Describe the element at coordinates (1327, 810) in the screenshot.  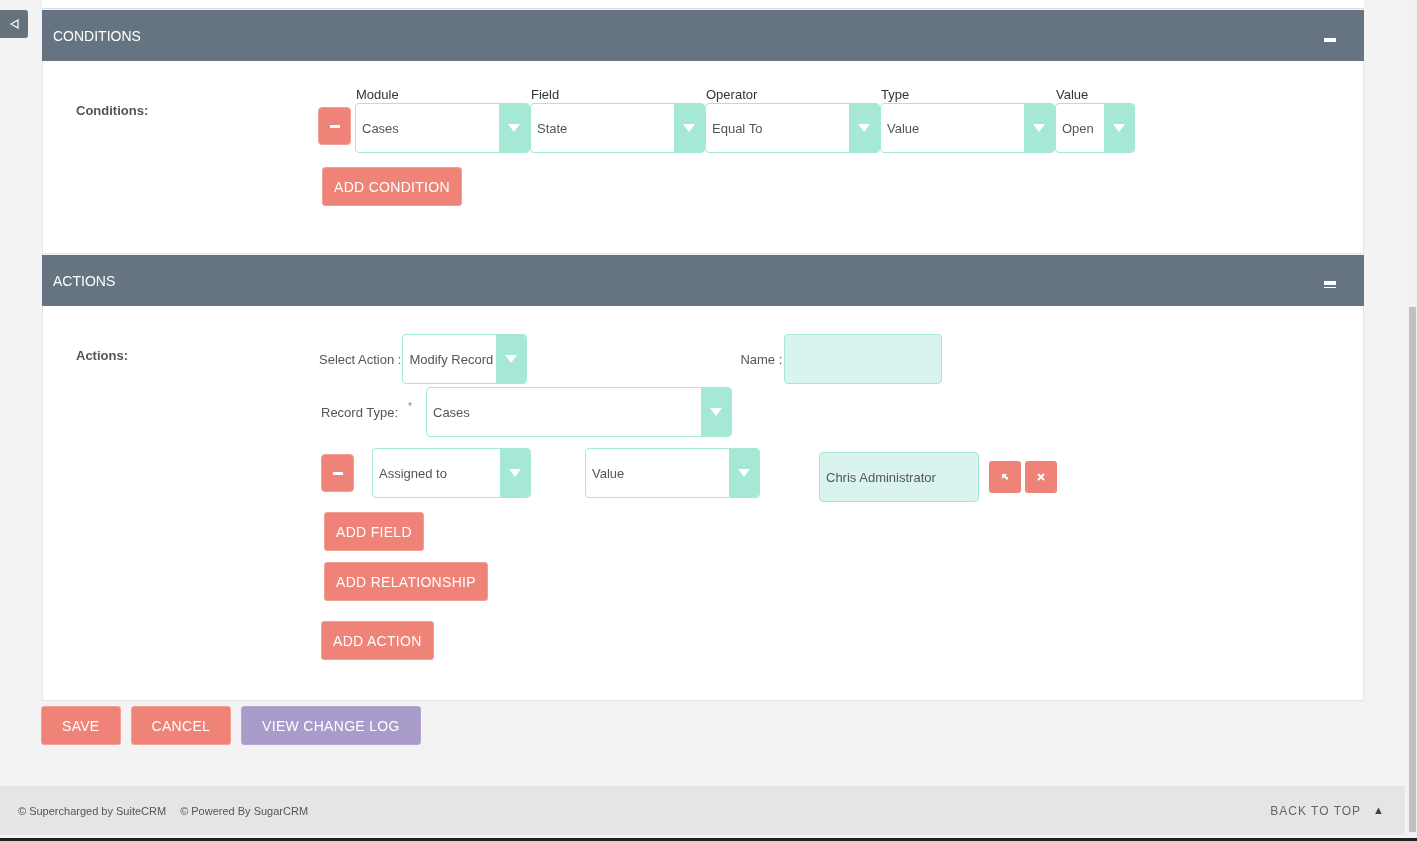
I see `back-to-top-link: BACK TO TOP ▲` at that location.